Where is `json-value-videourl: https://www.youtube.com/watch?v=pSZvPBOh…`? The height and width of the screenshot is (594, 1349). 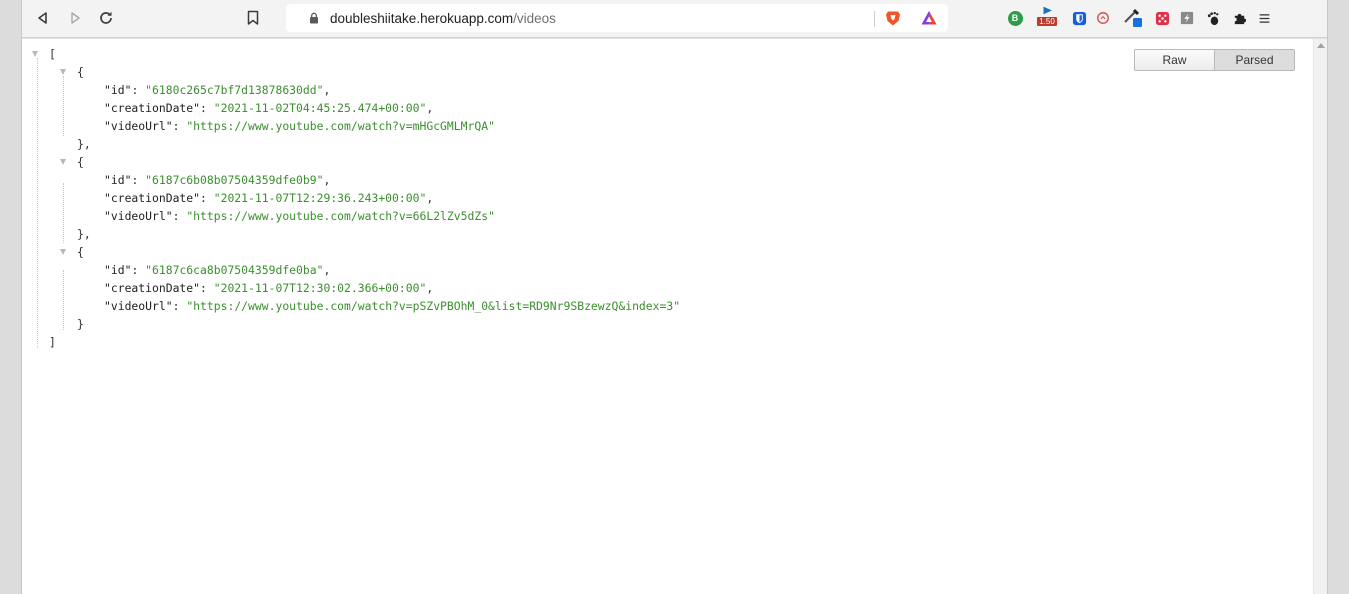
json-value-videourl: https://www.youtube.com/watch?v=pSZvPBOh… is located at coordinates (433, 306).